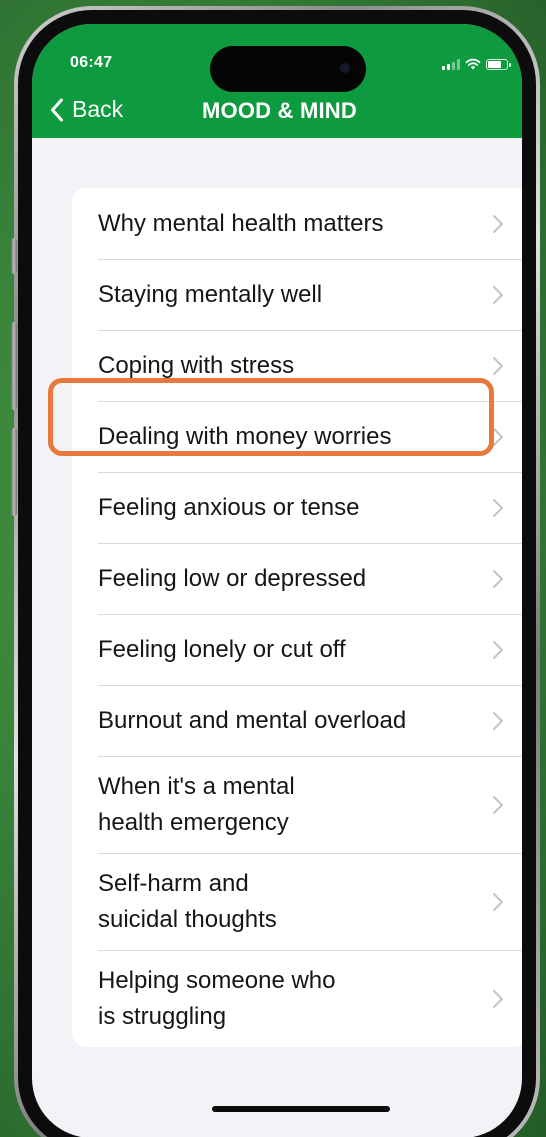  What do you see at coordinates (241, 223) in the screenshot?
I see `list-item-label: Why mental health matters` at bounding box center [241, 223].